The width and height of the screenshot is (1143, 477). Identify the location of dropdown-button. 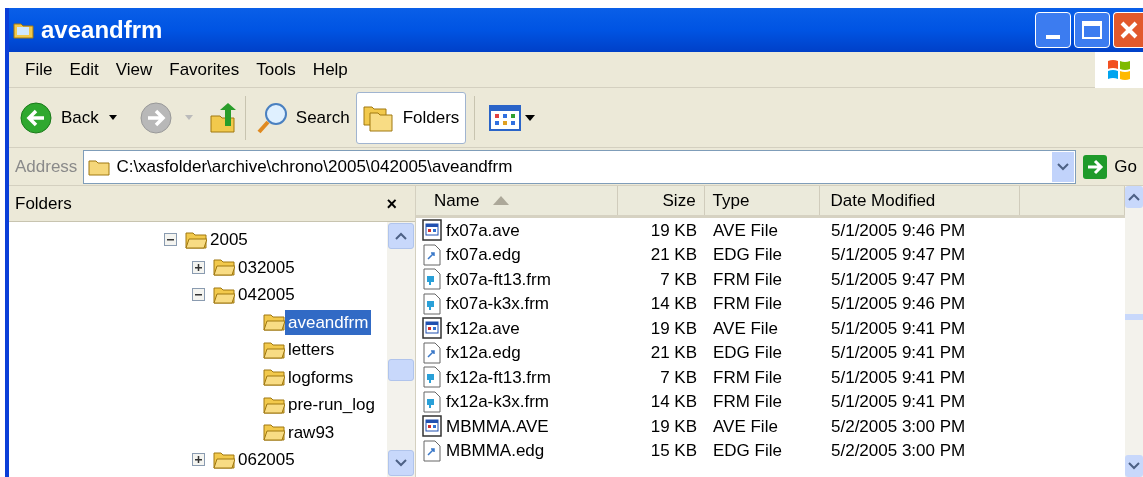
(1063, 166).